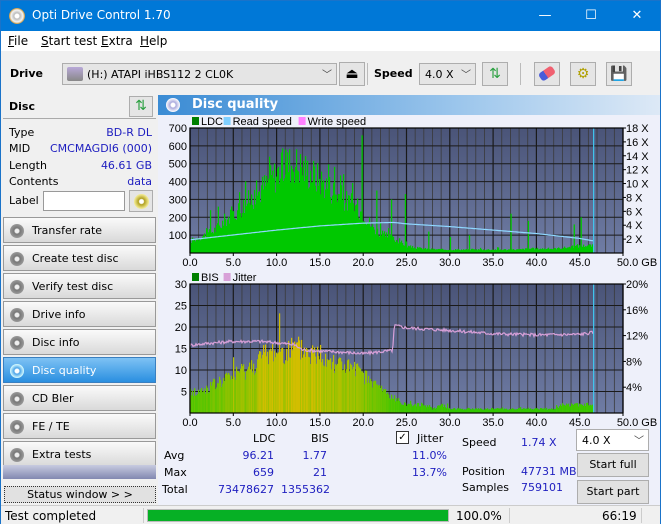 The height and width of the screenshot is (524, 661). I want to click on eraser-icon, so click(547, 73).